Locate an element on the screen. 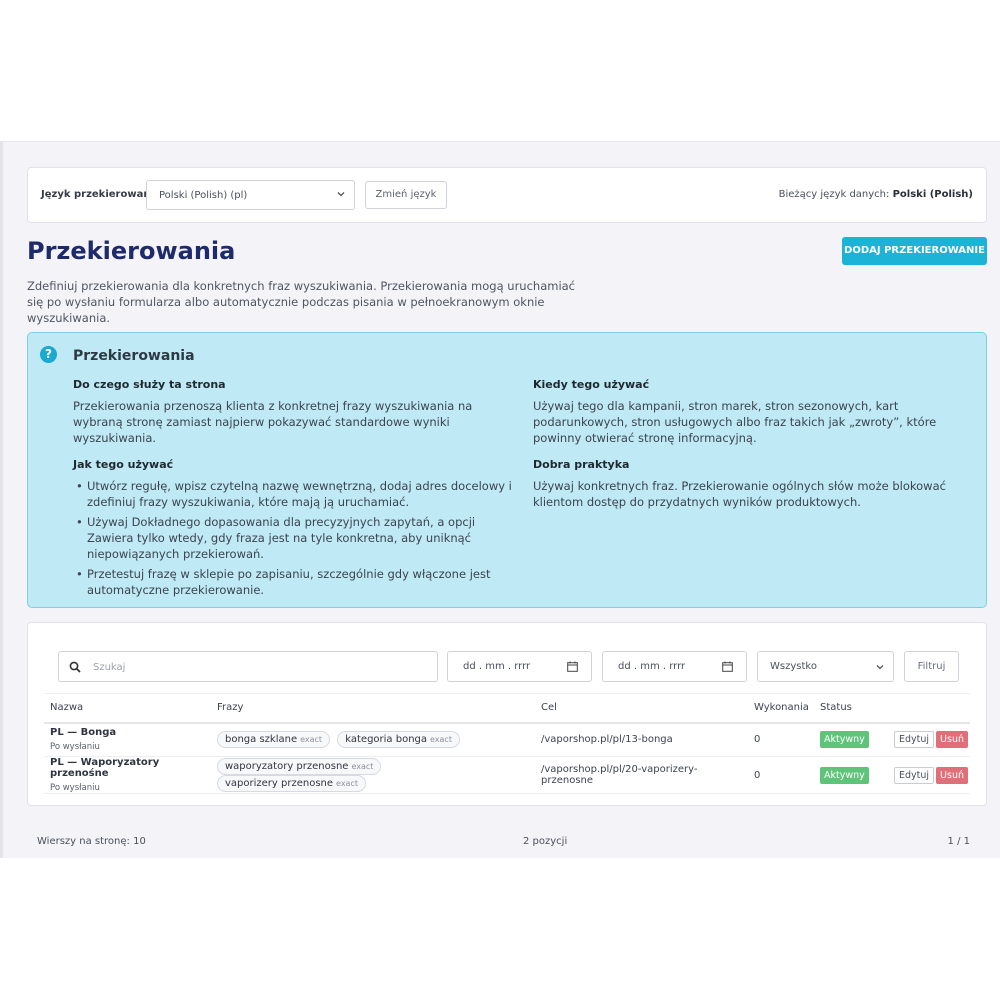  table-header-row: Nazwa Frazy Cel Wykonania Status is located at coordinates (507, 708).